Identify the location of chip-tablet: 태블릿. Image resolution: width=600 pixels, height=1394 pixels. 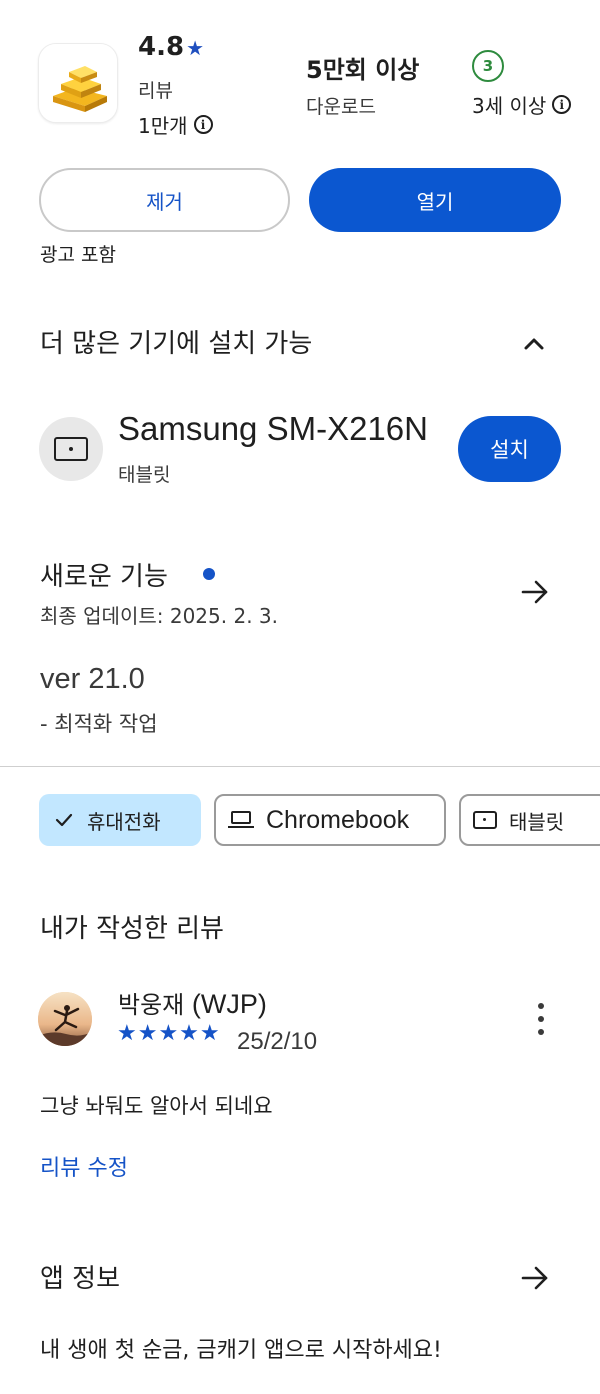
(529, 820).